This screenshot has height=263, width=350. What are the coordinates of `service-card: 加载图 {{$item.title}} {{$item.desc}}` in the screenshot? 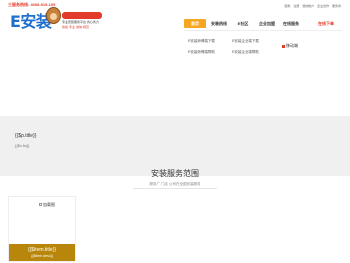 It's located at (42, 229).